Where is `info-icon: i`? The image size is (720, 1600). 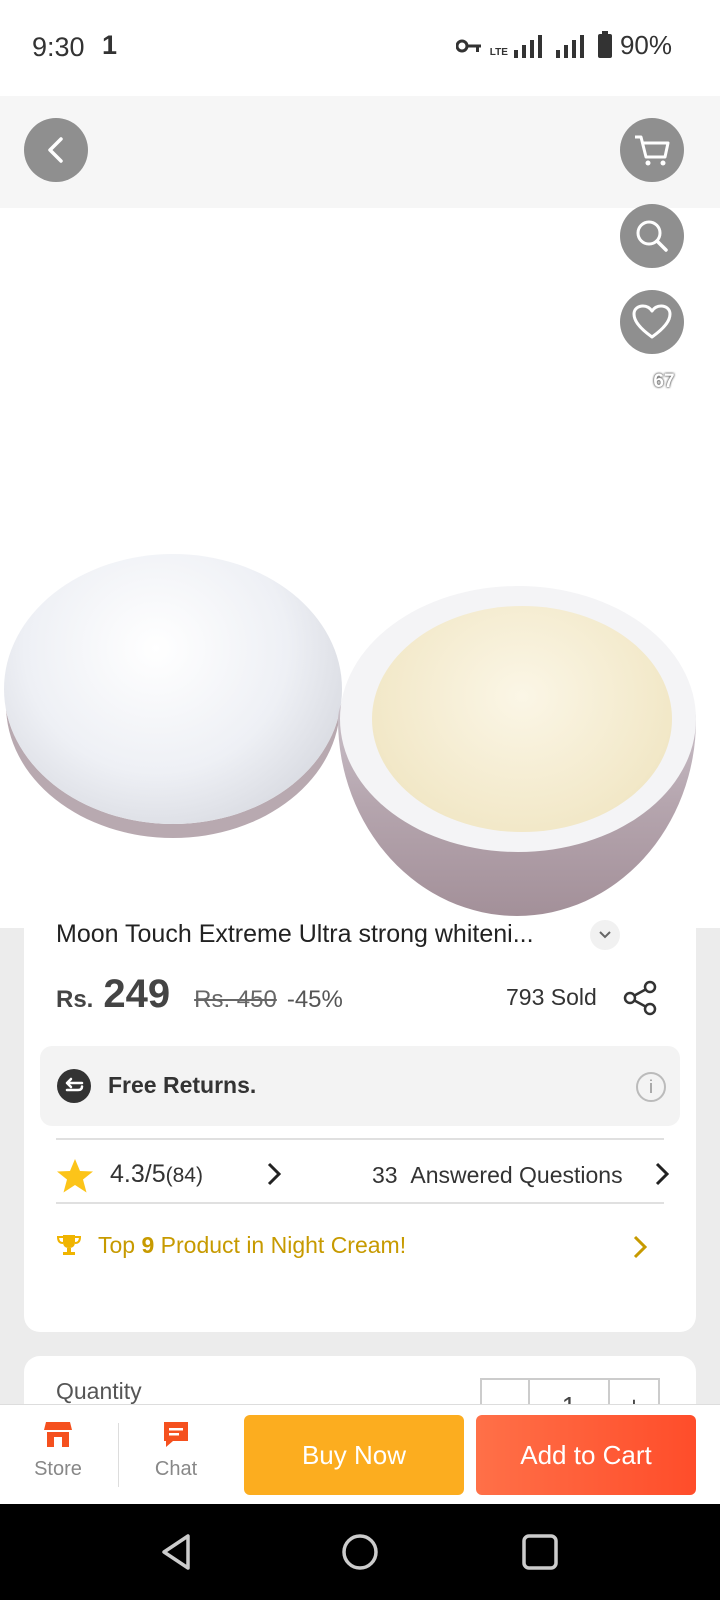
info-icon: i is located at coordinates (651, 1087).